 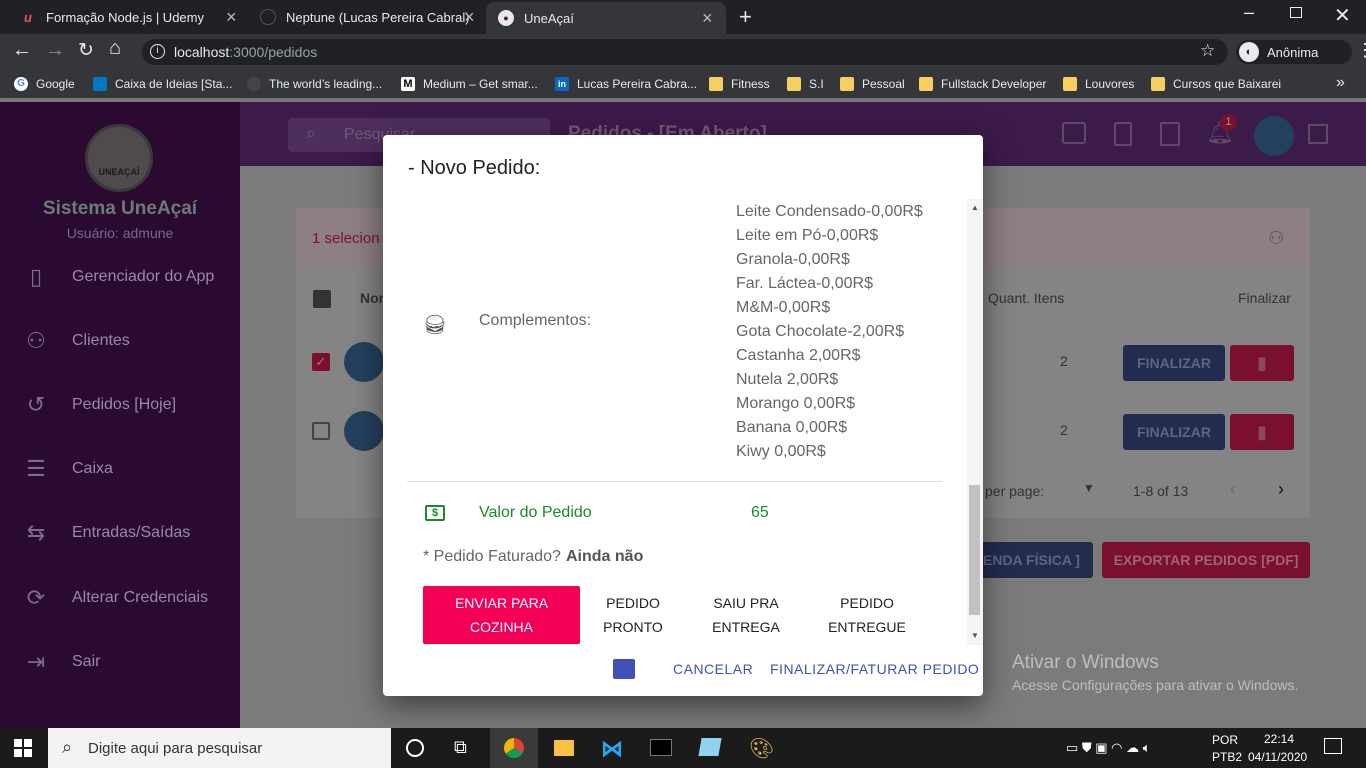 What do you see at coordinates (460, 747) in the screenshot?
I see `task-view-icon: ⧉` at bounding box center [460, 747].